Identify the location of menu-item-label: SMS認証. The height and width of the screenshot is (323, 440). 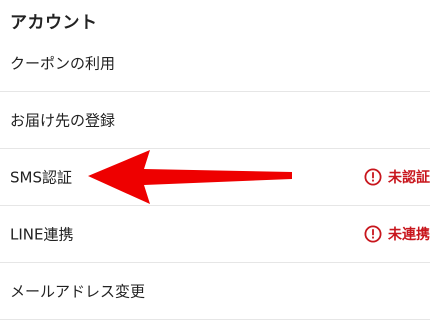
(41, 177).